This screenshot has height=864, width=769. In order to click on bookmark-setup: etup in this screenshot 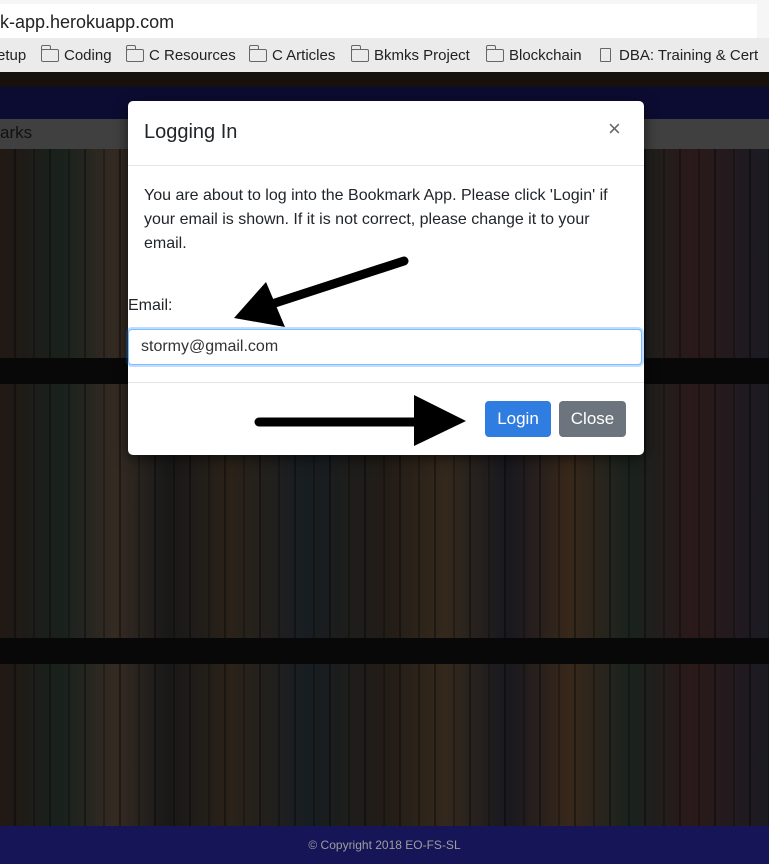, I will do `click(13, 55)`.